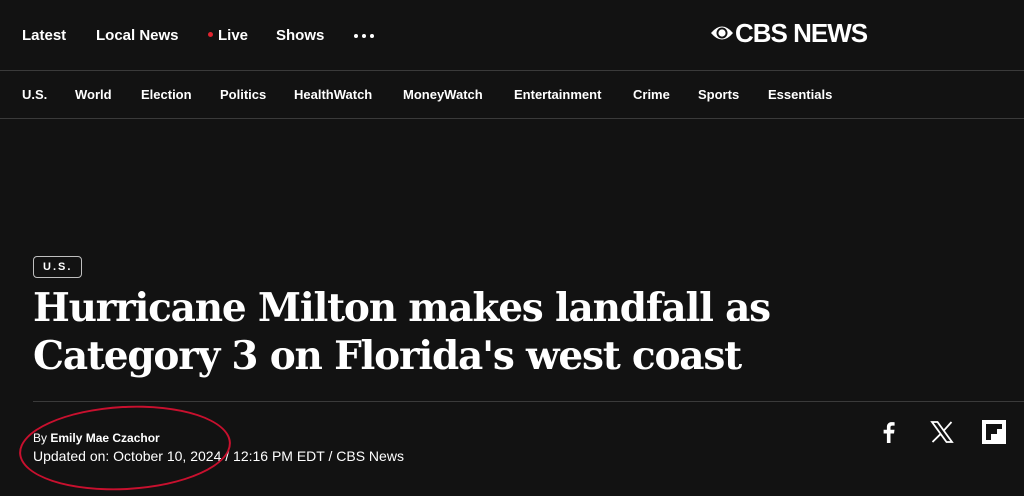 The image size is (1024, 496). Describe the element at coordinates (387, 356) in the screenshot. I see `headline-line-2: Category 3 on Florida's west coast` at that location.